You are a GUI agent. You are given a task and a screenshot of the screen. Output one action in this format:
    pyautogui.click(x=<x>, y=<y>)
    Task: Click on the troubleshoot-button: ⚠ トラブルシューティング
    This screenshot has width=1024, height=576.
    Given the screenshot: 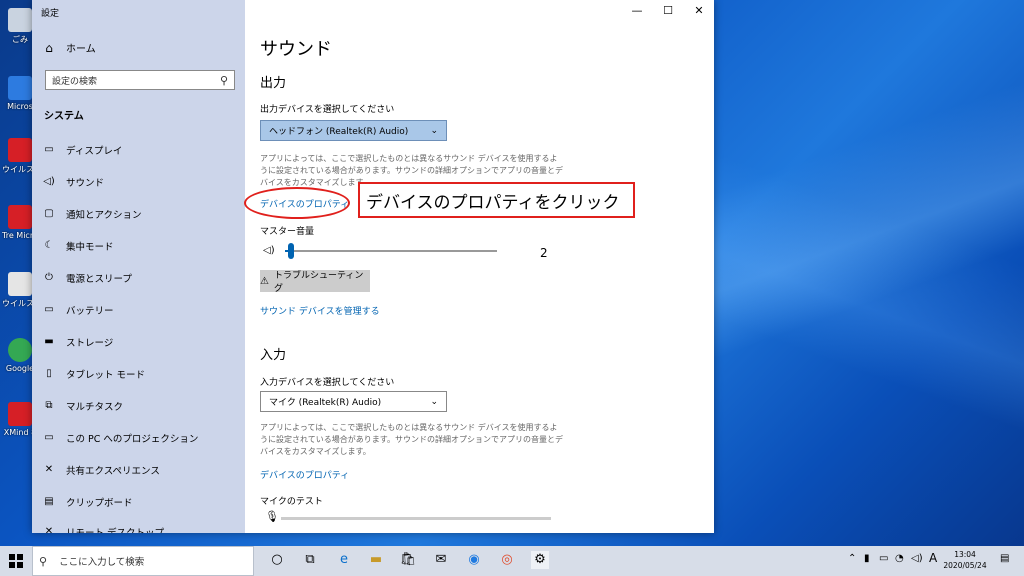 What is the action you would take?
    pyautogui.click(x=315, y=282)
    